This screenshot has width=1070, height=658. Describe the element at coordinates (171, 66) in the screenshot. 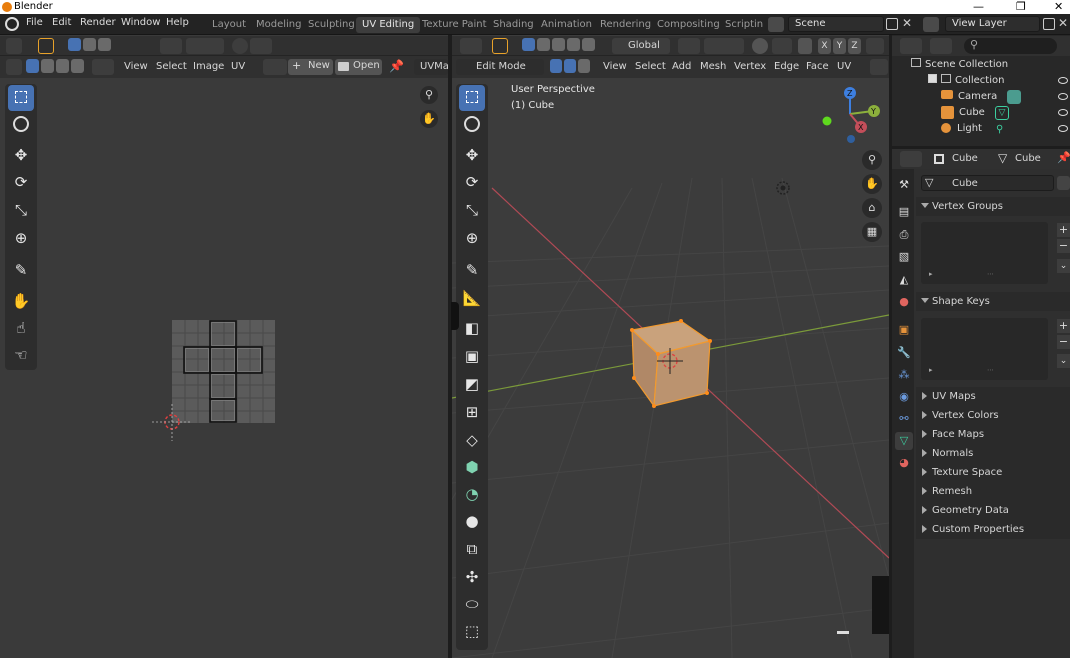

I see `uv-menu-select: Select` at that location.